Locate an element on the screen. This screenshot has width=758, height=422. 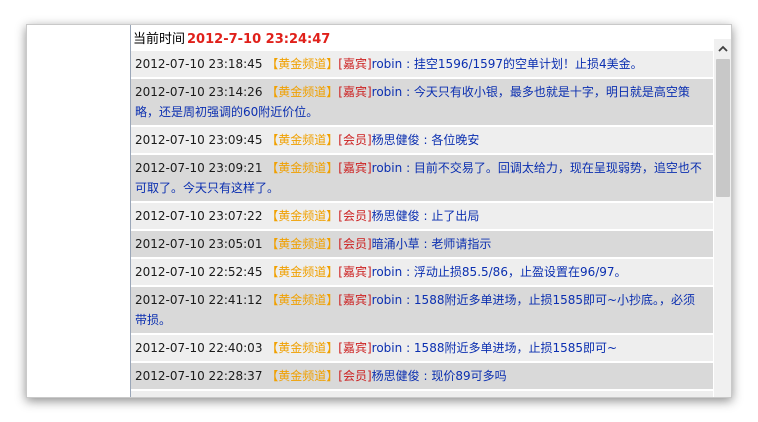
message-timestamp: 2012-07-10 23:09:45 is located at coordinates (199, 140).